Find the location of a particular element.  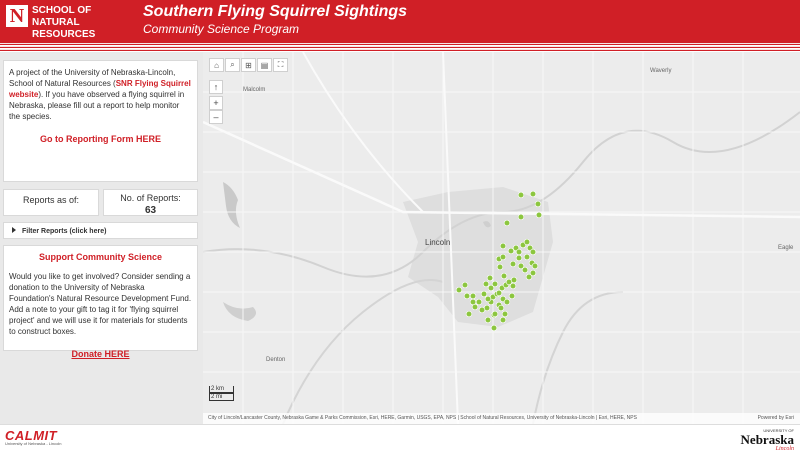

unit-name-line1: SCHOOL OF is located at coordinates (62, 10).